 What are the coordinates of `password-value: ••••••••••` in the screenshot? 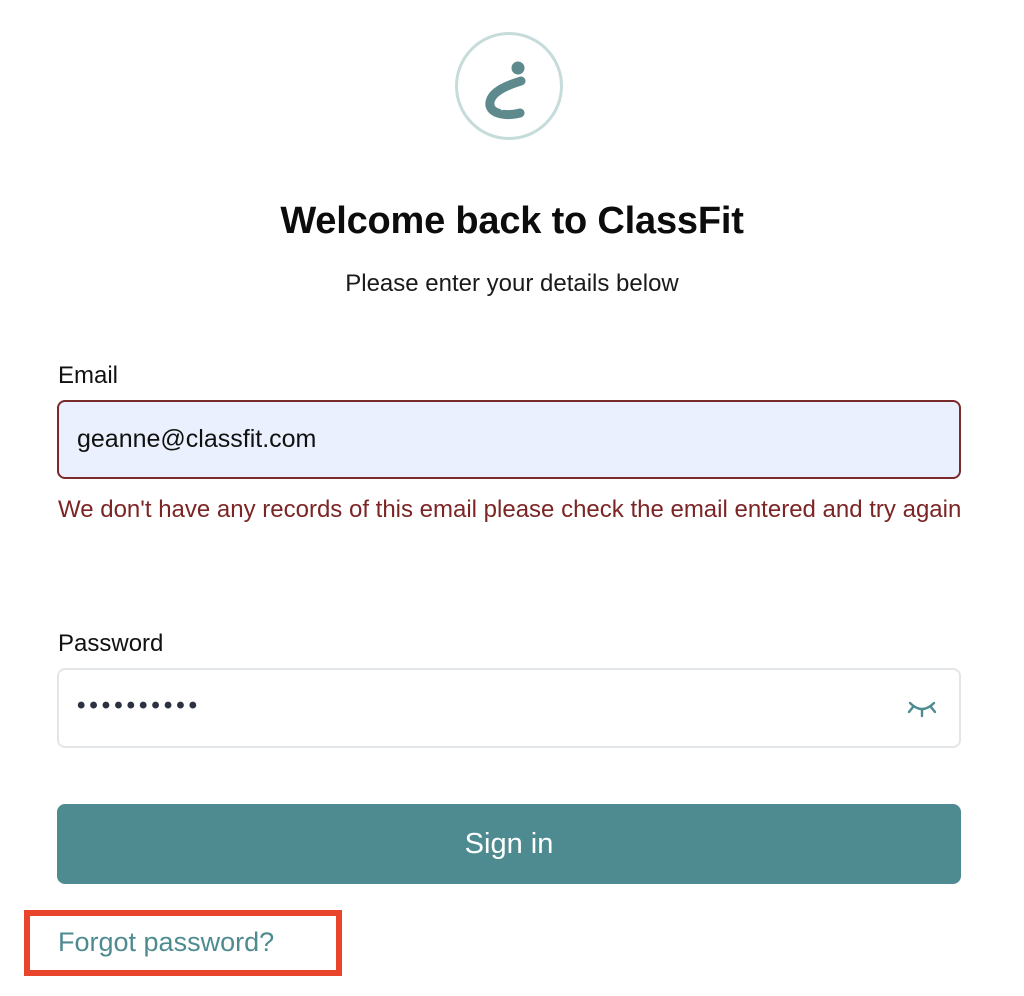 It's located at (139, 705).